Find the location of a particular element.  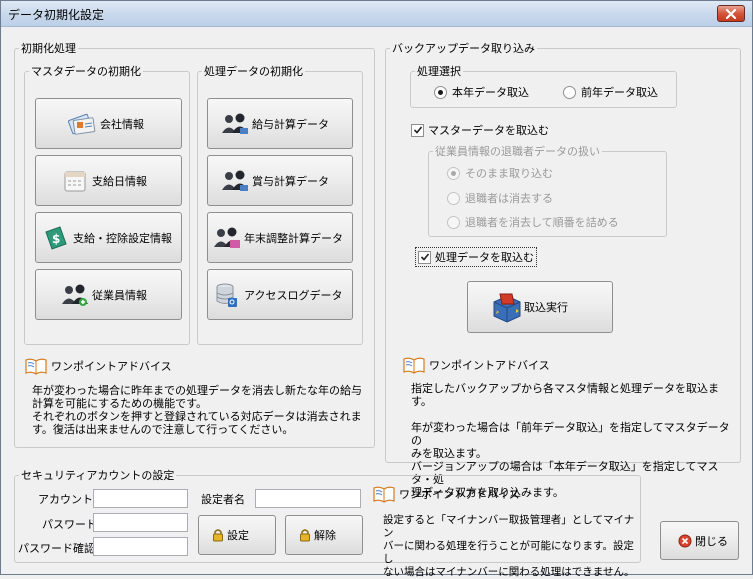

last-year-radio: 前年データ取込 is located at coordinates (610, 92).